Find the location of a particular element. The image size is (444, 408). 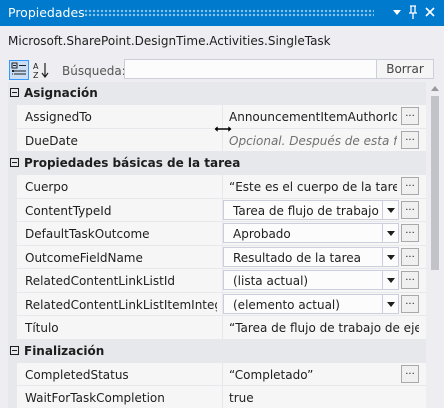

properties-title-bar: Propiedades is located at coordinates (222, 13).